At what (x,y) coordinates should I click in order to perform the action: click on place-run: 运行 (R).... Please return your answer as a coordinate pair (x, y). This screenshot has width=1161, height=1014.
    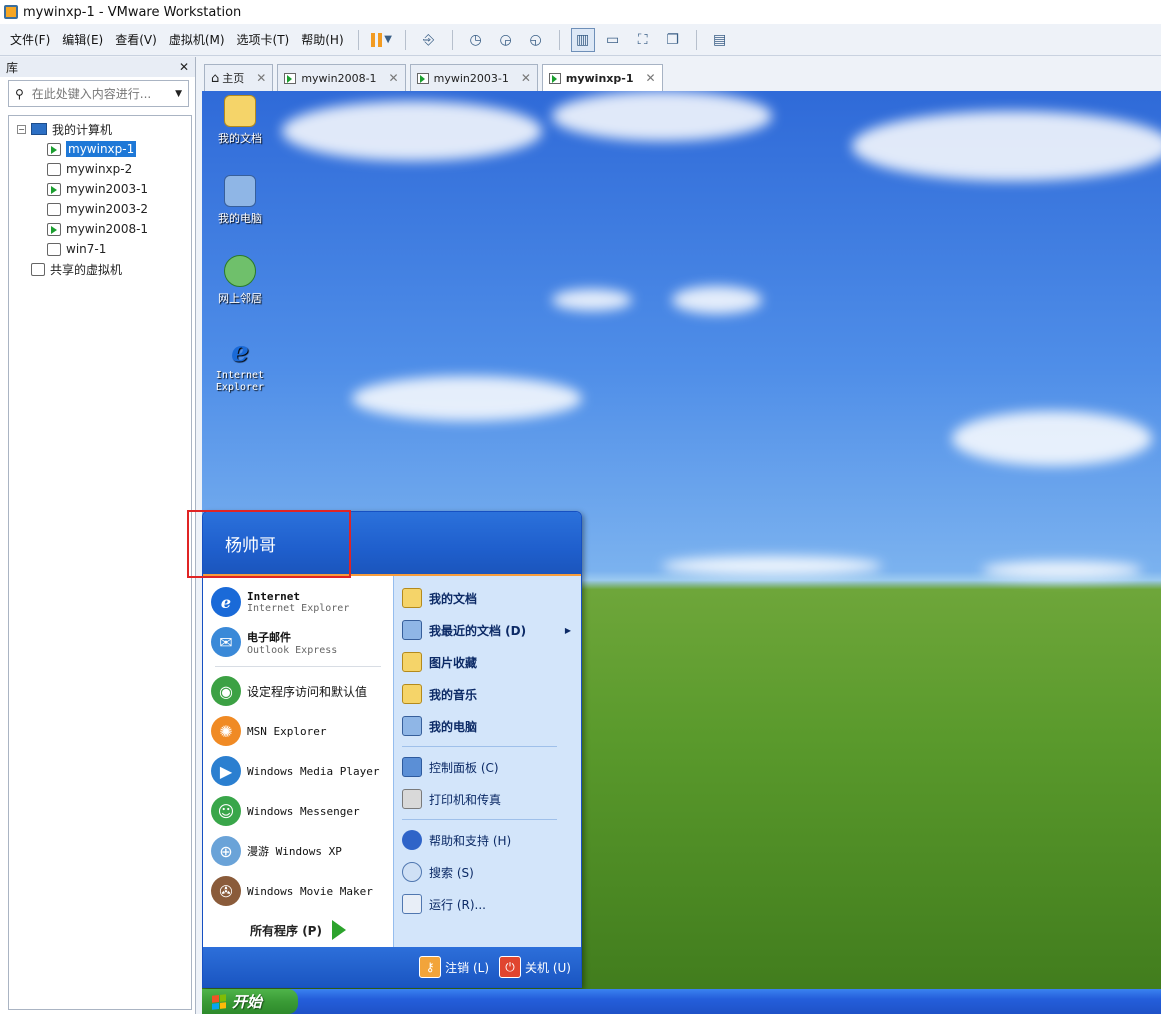
    Looking at the image, I should click on (487, 904).